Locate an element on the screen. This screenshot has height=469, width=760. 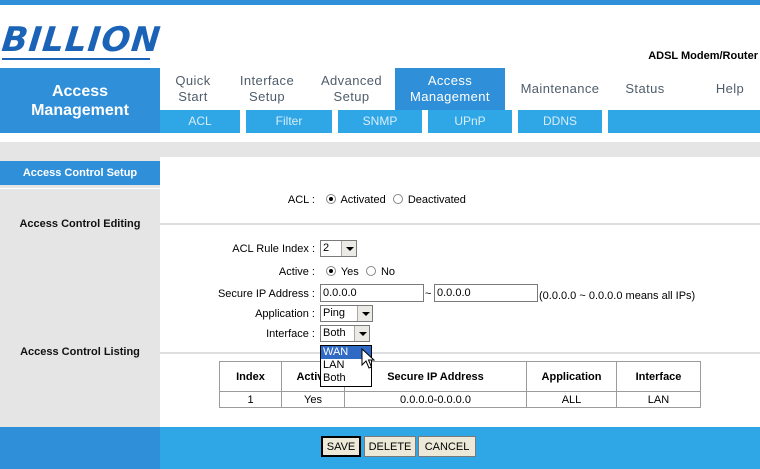
secure-ip-label: Secure IP Address : is located at coordinates (266, 294).